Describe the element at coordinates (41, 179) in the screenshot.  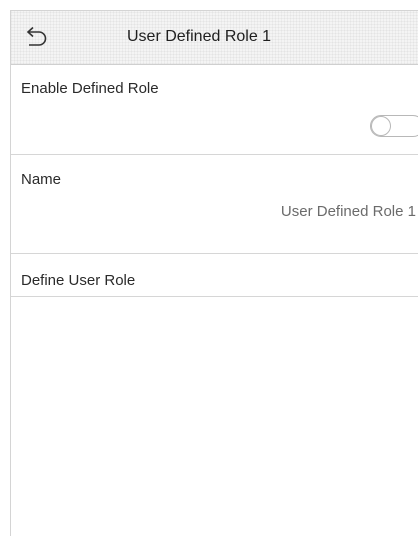
I see `name-label: Name` at that location.